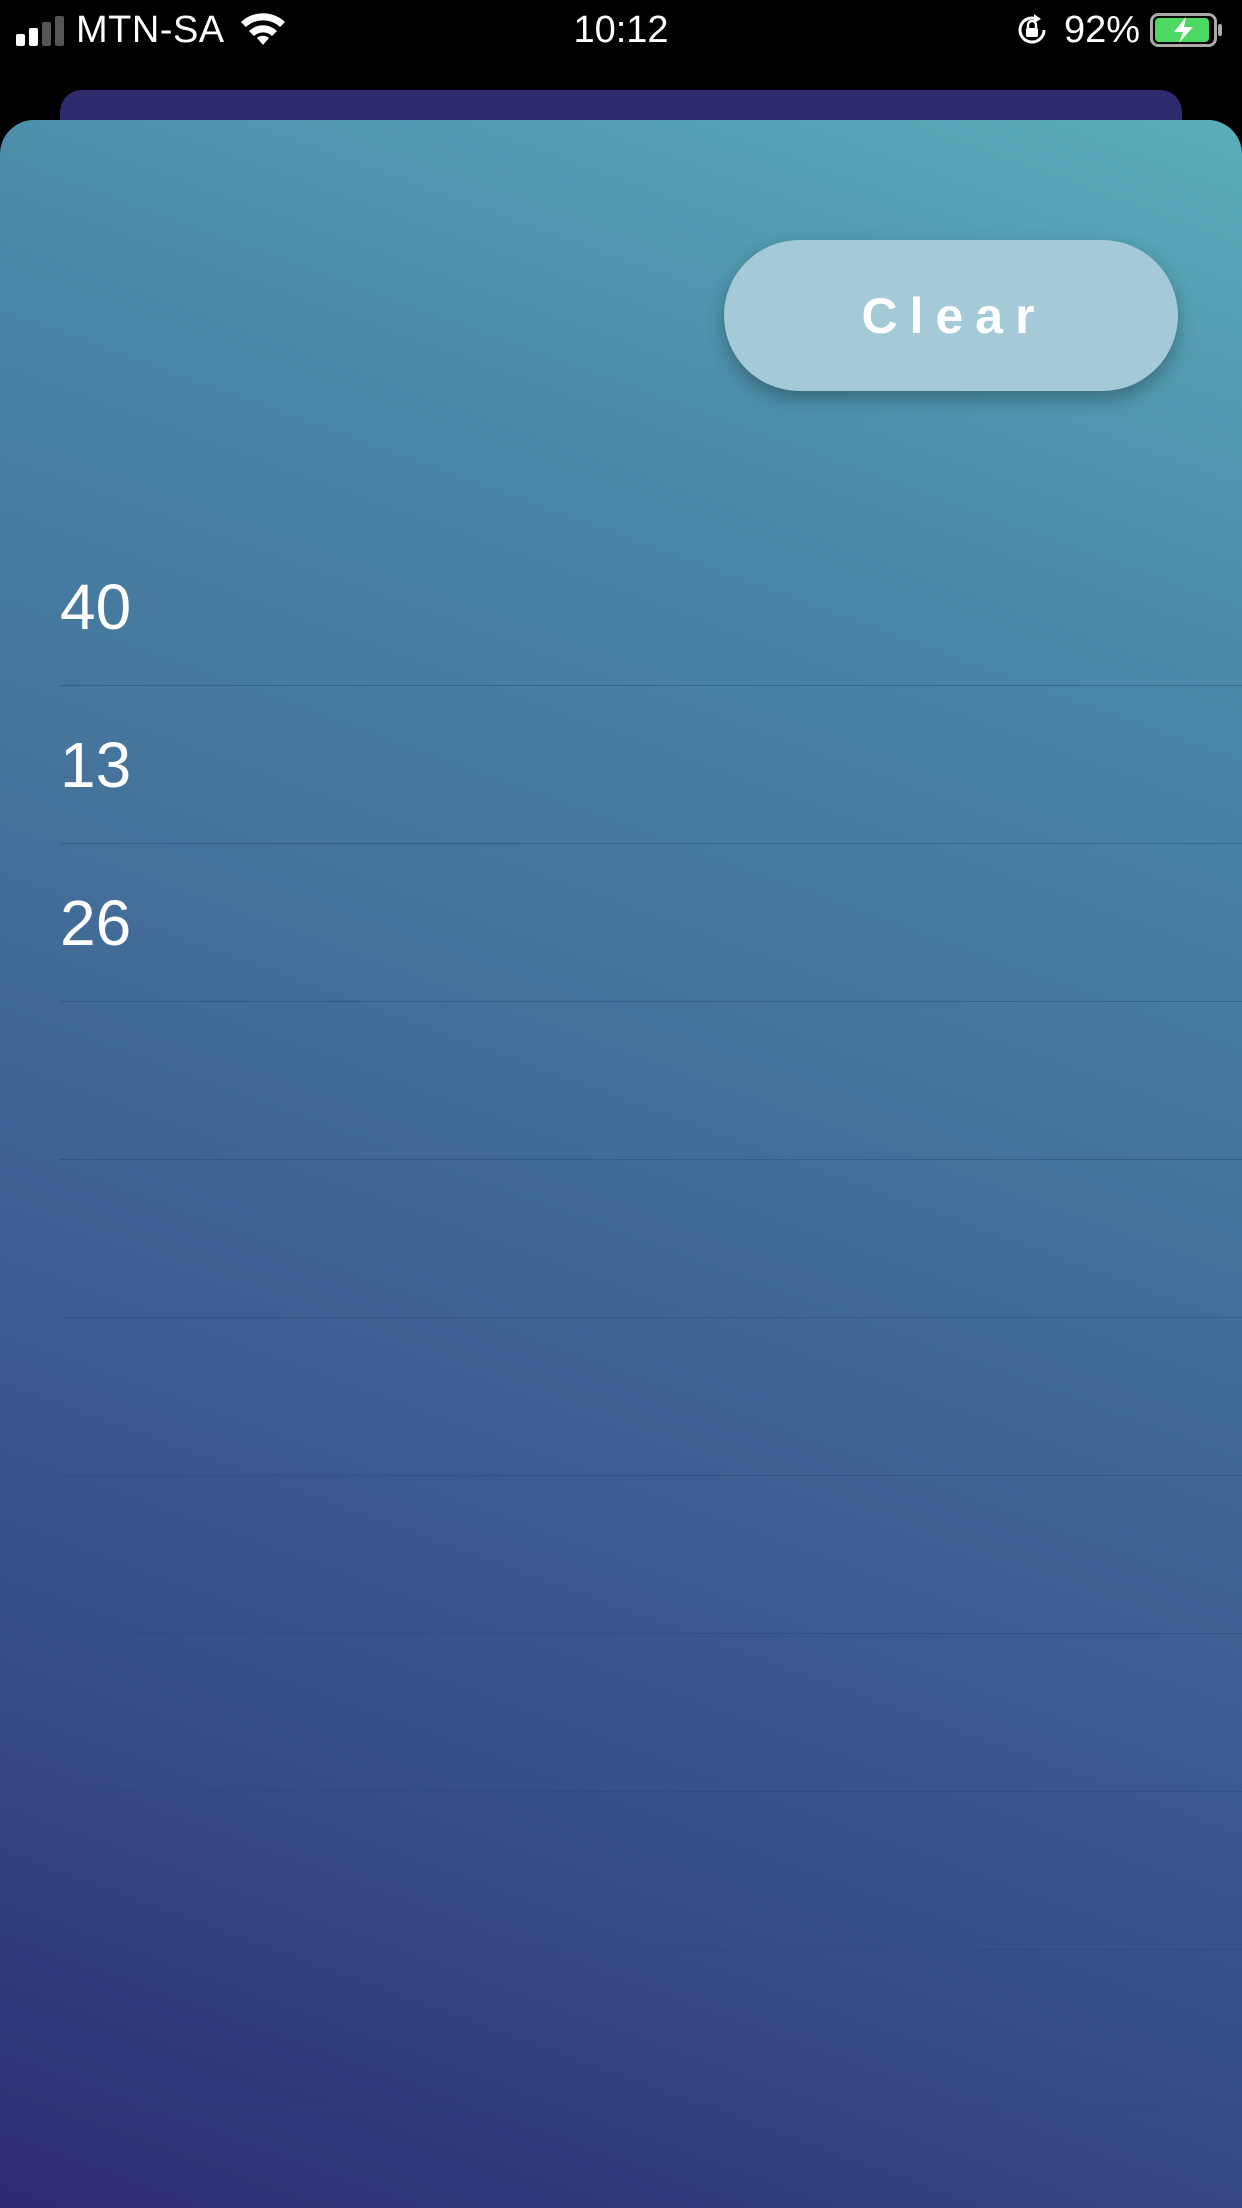 This screenshot has height=2208, width=1242. I want to click on battery-charging-icon, so click(1186, 30).